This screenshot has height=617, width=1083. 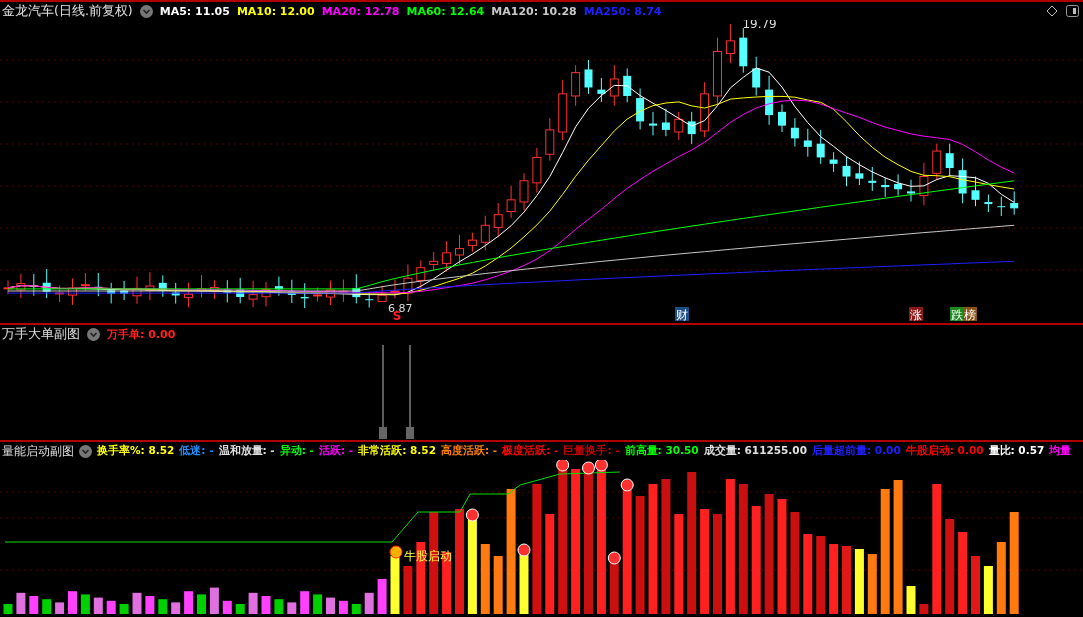 What do you see at coordinates (67, 11) in the screenshot?
I see `panel-title: 金龙汽车(日线.前复权)` at bounding box center [67, 11].